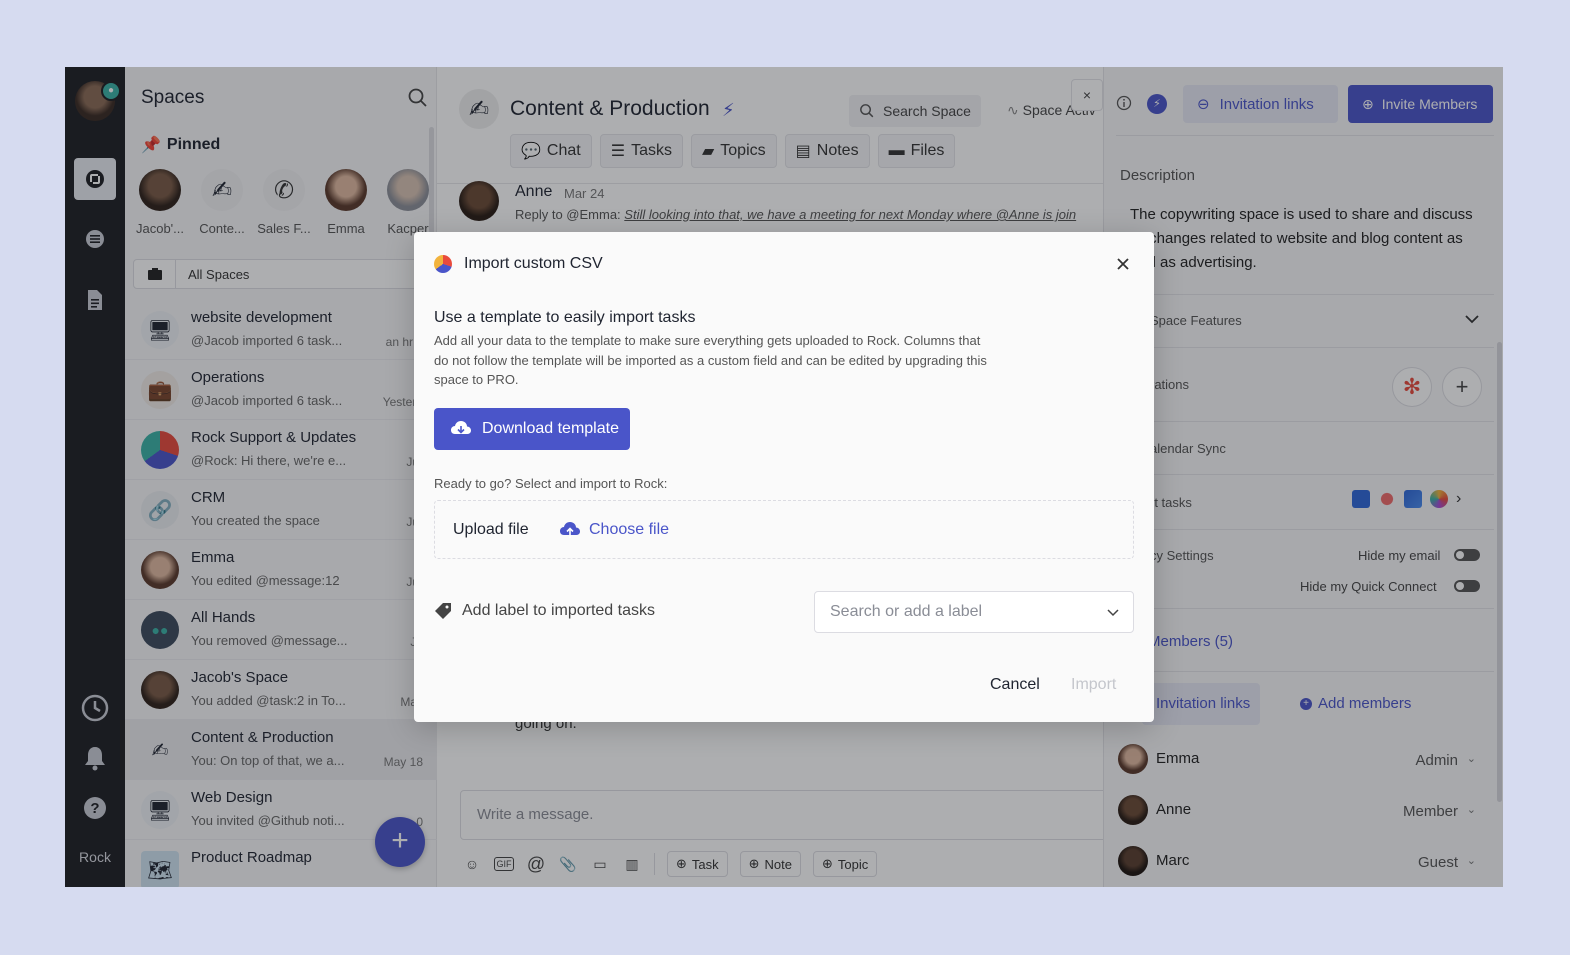 This screenshot has height=955, width=1570. What do you see at coordinates (570, 530) in the screenshot?
I see `cloud-upload-icon` at bounding box center [570, 530].